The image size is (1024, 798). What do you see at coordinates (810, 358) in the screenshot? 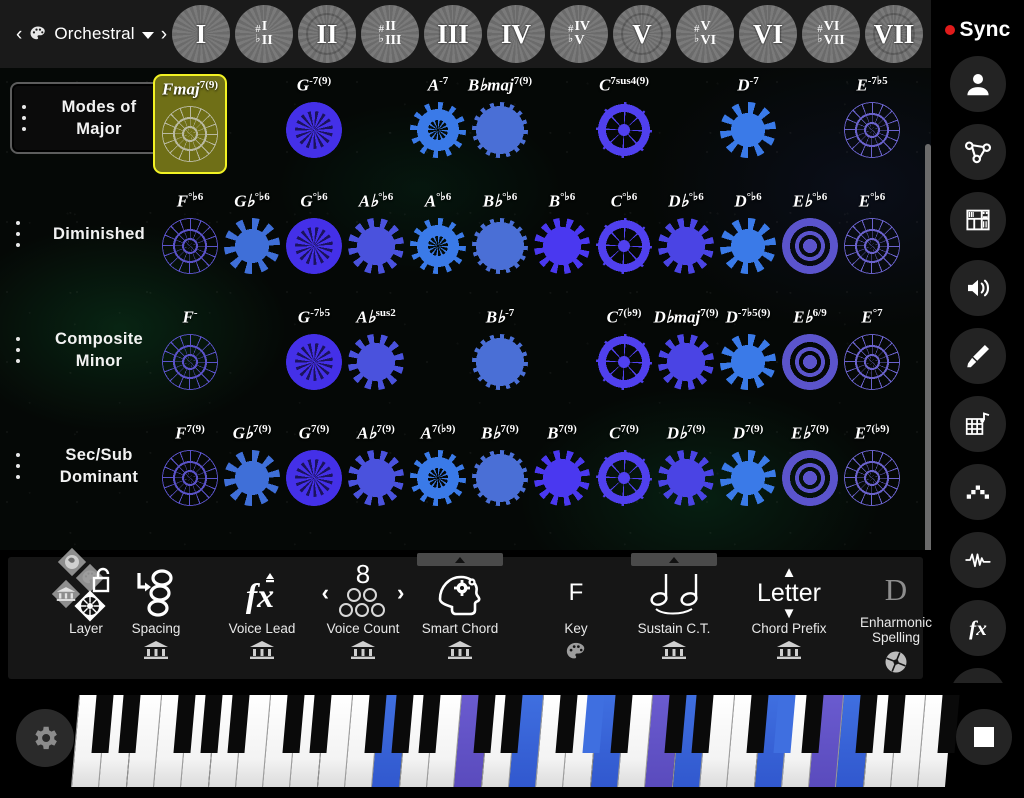
I see `chord-cell: E♭6/9` at bounding box center [810, 358].